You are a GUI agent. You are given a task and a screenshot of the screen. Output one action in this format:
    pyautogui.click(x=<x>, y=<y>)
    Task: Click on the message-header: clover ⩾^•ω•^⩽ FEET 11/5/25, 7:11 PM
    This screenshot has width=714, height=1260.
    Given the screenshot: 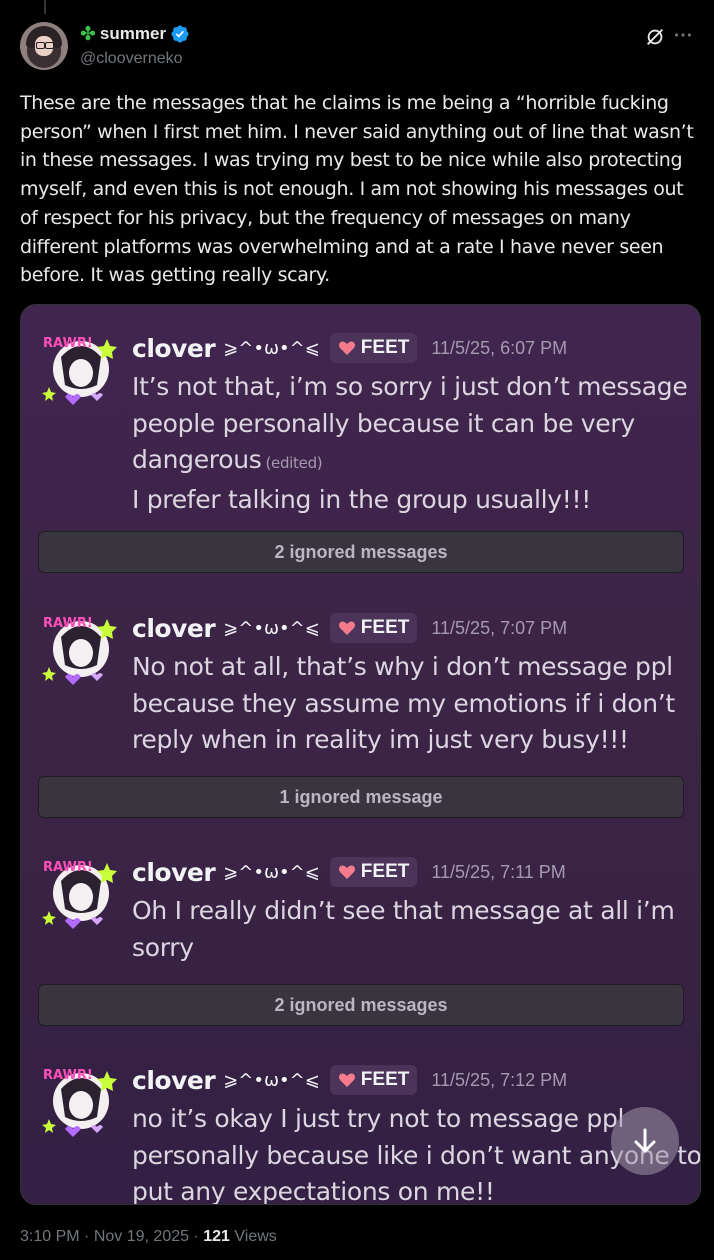 What is the action you would take?
    pyautogui.click(x=349, y=872)
    